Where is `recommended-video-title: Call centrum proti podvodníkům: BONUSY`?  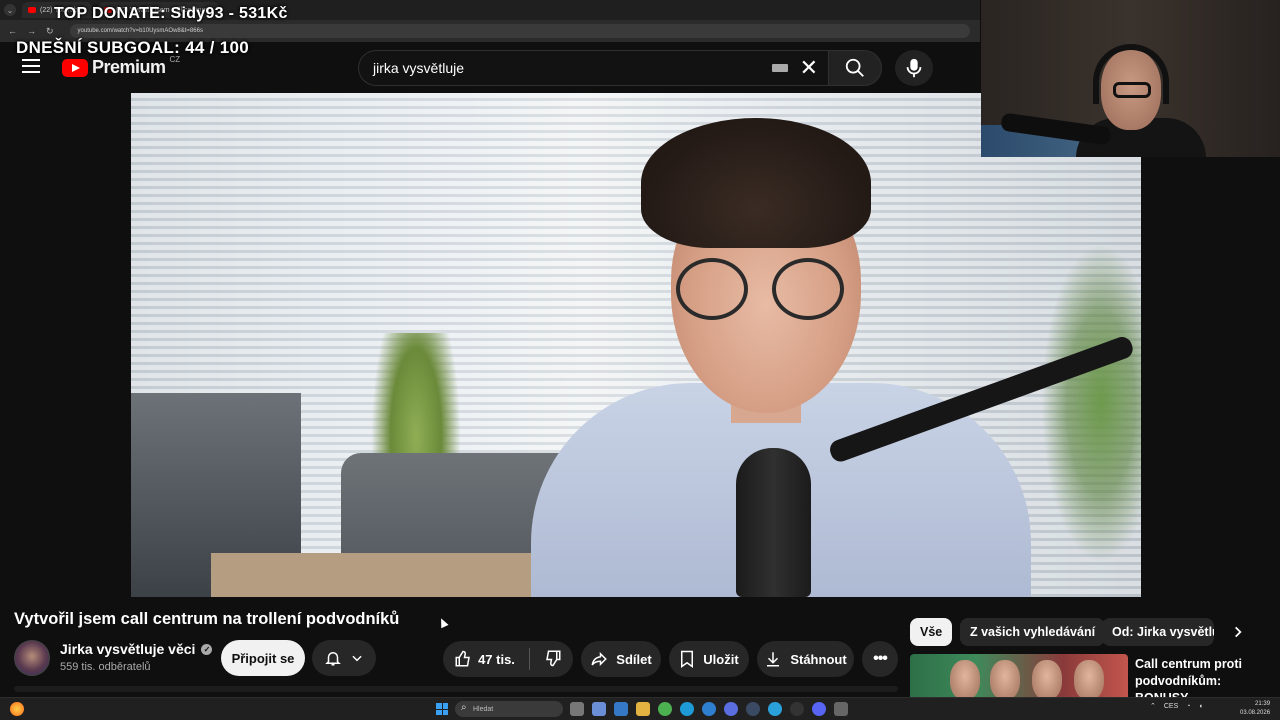 recommended-video-title: Call centrum proti podvodníkům: BONUSY is located at coordinates (1205, 678).